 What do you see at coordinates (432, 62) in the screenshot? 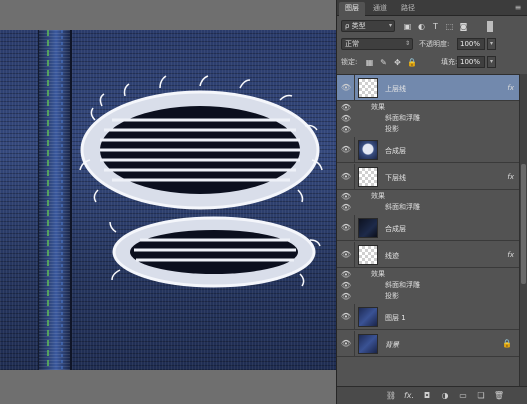
I see `lock-fill-row: 锁定: ▦ ✎ ✥ 🔒 填充: 100% ▾` at bounding box center [432, 62].